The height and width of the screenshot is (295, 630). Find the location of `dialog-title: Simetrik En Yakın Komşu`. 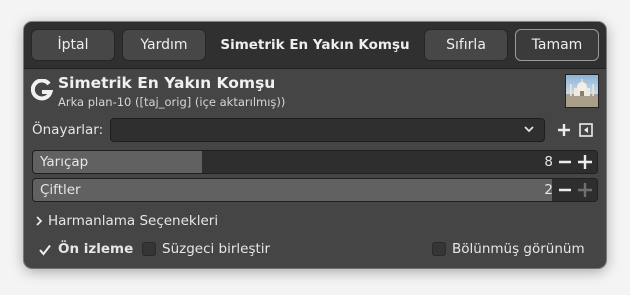

dialog-title: Simetrik En Yakın Komşu is located at coordinates (315, 45).